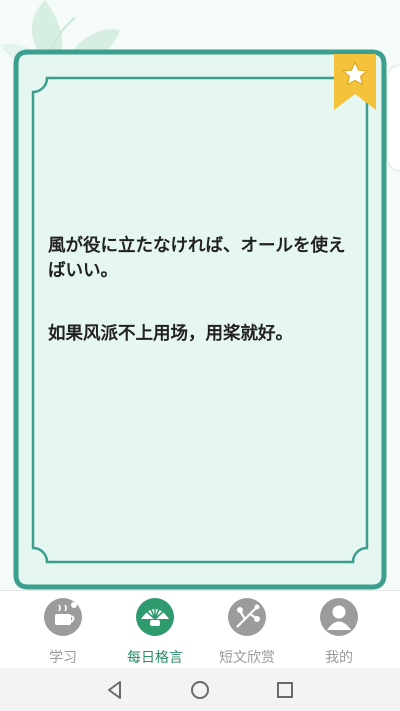 Image resolution: width=400 pixels, height=711 pixels. I want to click on tab-study: 学习, so click(63, 630).